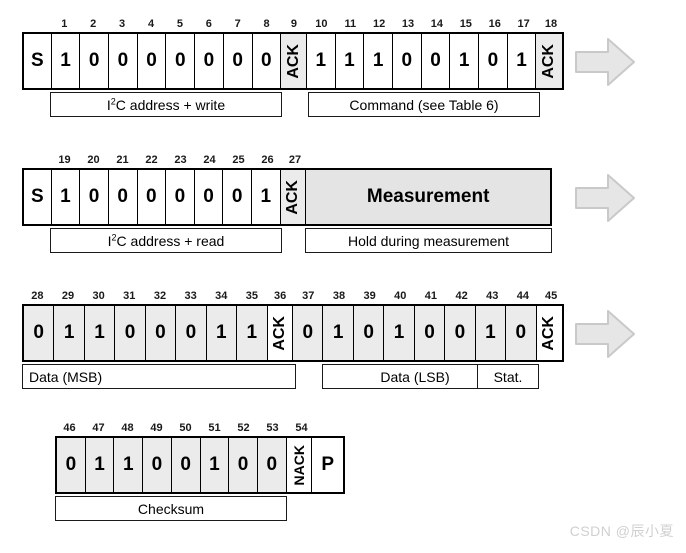 The image size is (686, 553). I want to click on bit-number: 52, so click(243, 428).